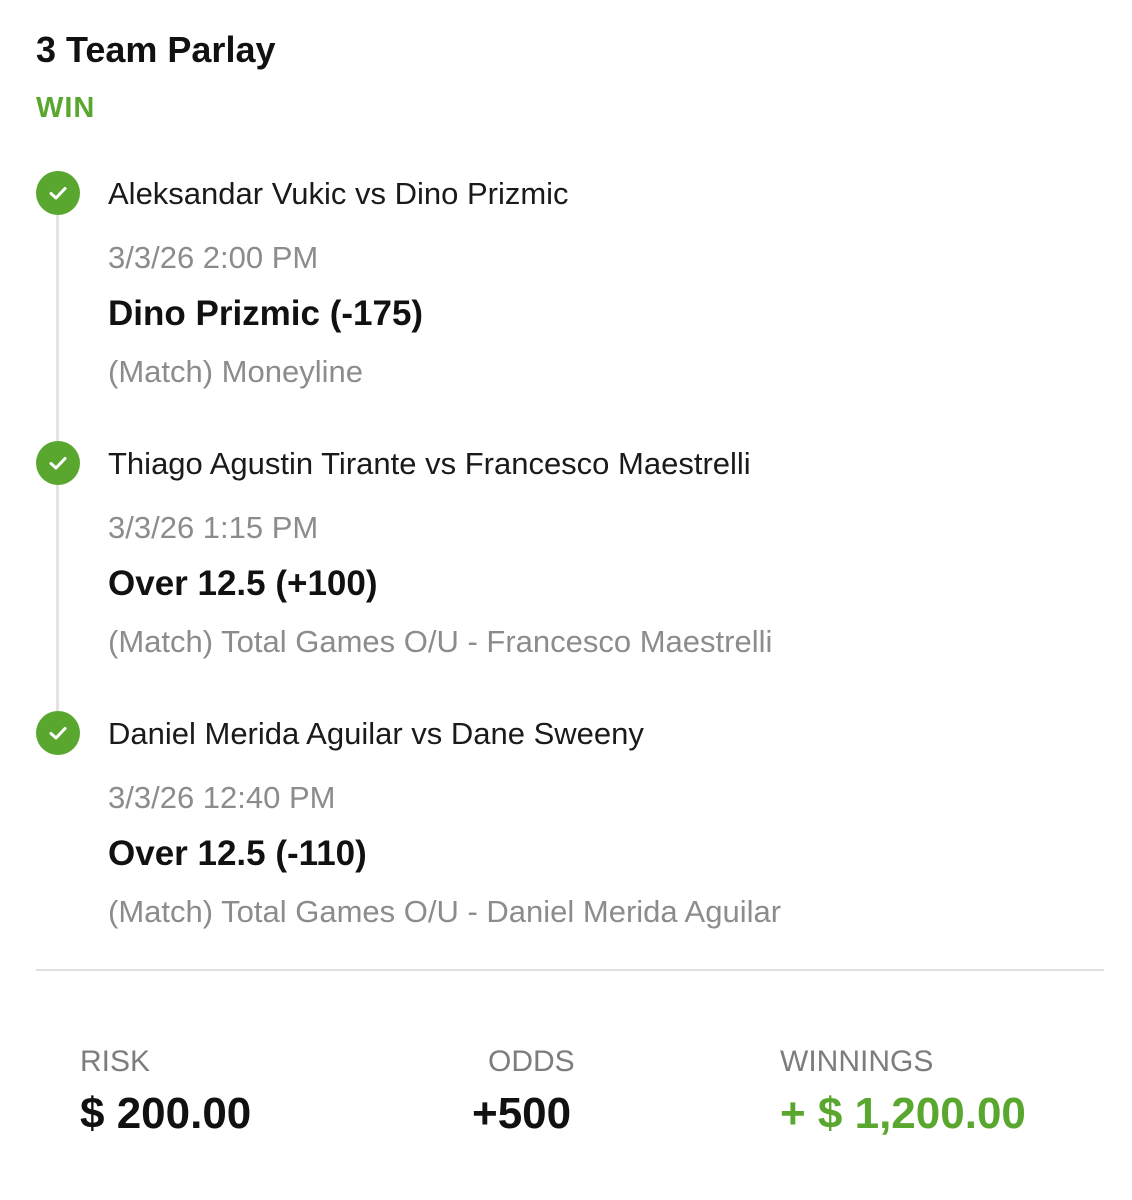 Image resolution: width=1132 pixels, height=1200 pixels. I want to click on leg-datetime: 3/3/26 2:00 PM, so click(213, 257).